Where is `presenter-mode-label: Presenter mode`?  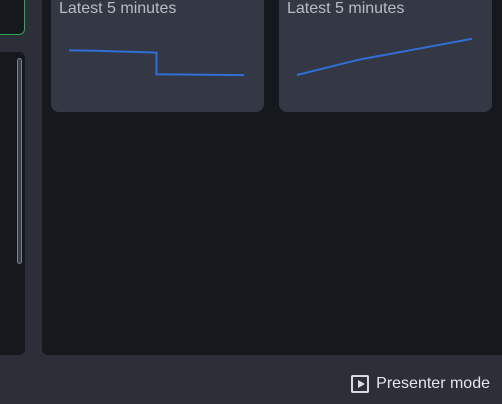 presenter-mode-label: Presenter mode is located at coordinates (433, 383).